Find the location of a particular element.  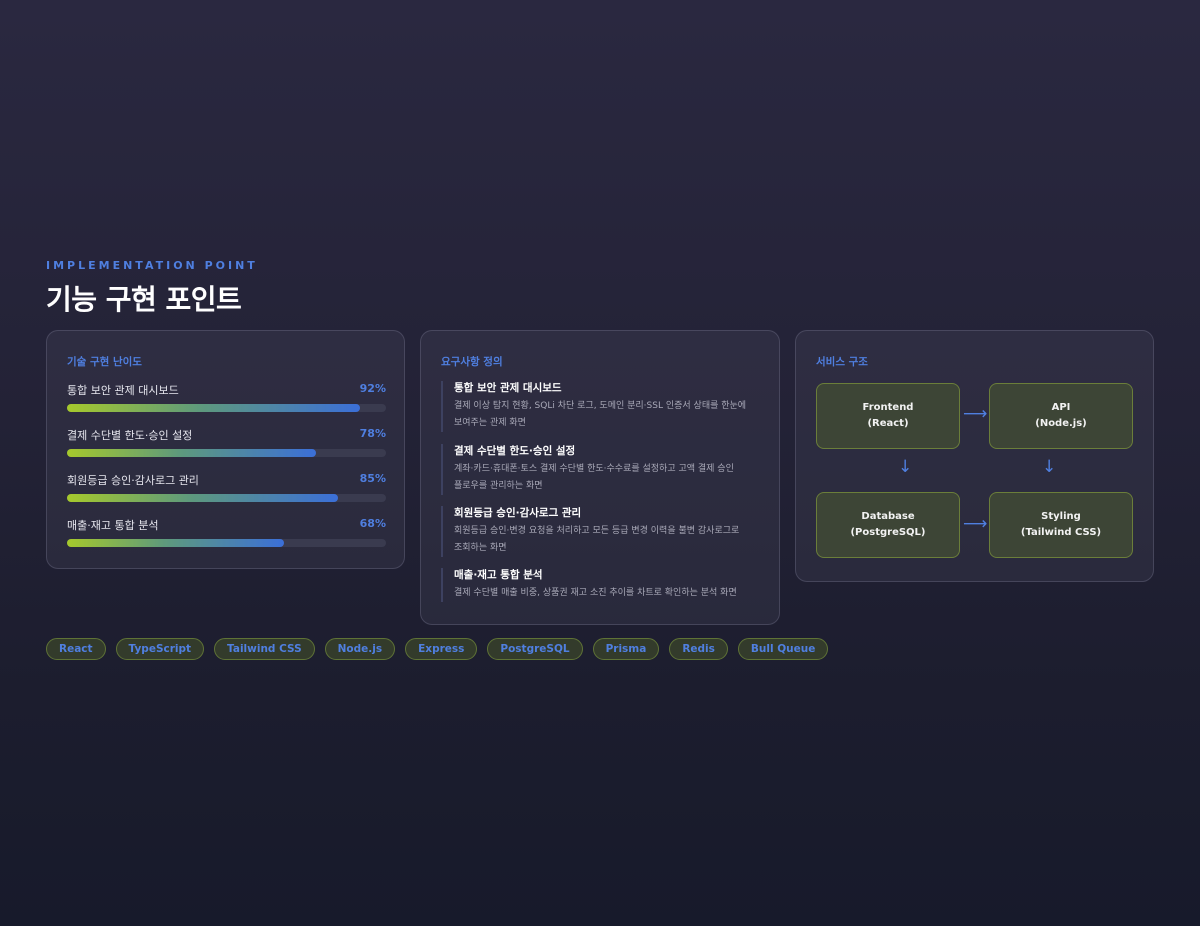

requirement-description-line: 보여주는 관제 화면 is located at coordinates (490, 423).